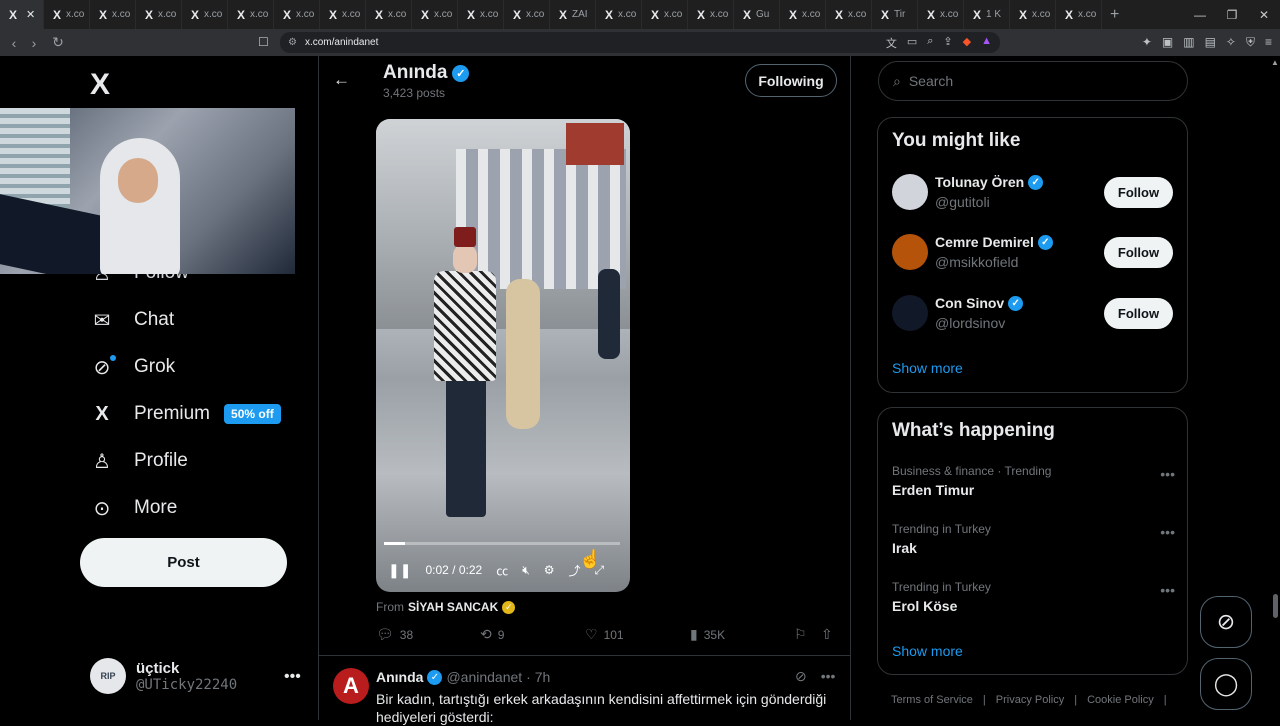  I want to click on footer-link: Terms of Service, so click(932, 700).